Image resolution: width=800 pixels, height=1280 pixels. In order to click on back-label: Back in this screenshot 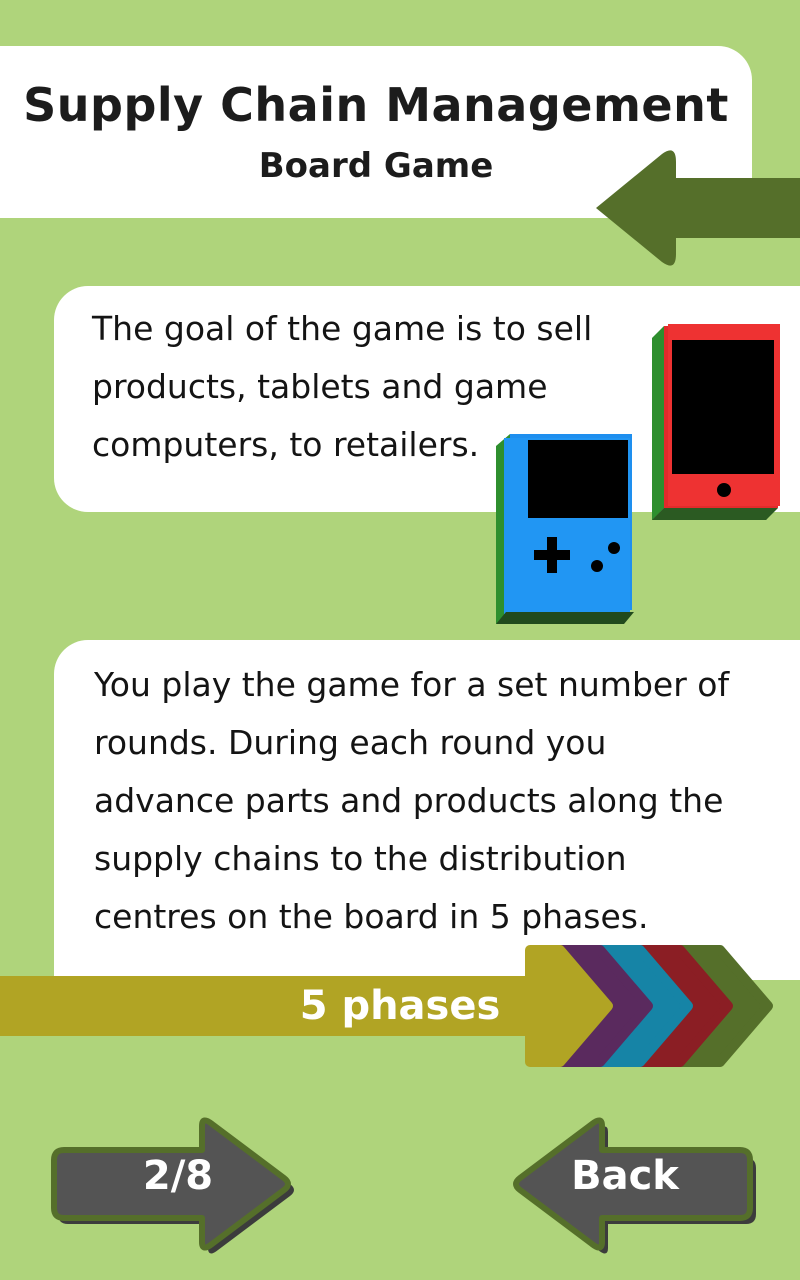, I will do `click(625, 1176)`.